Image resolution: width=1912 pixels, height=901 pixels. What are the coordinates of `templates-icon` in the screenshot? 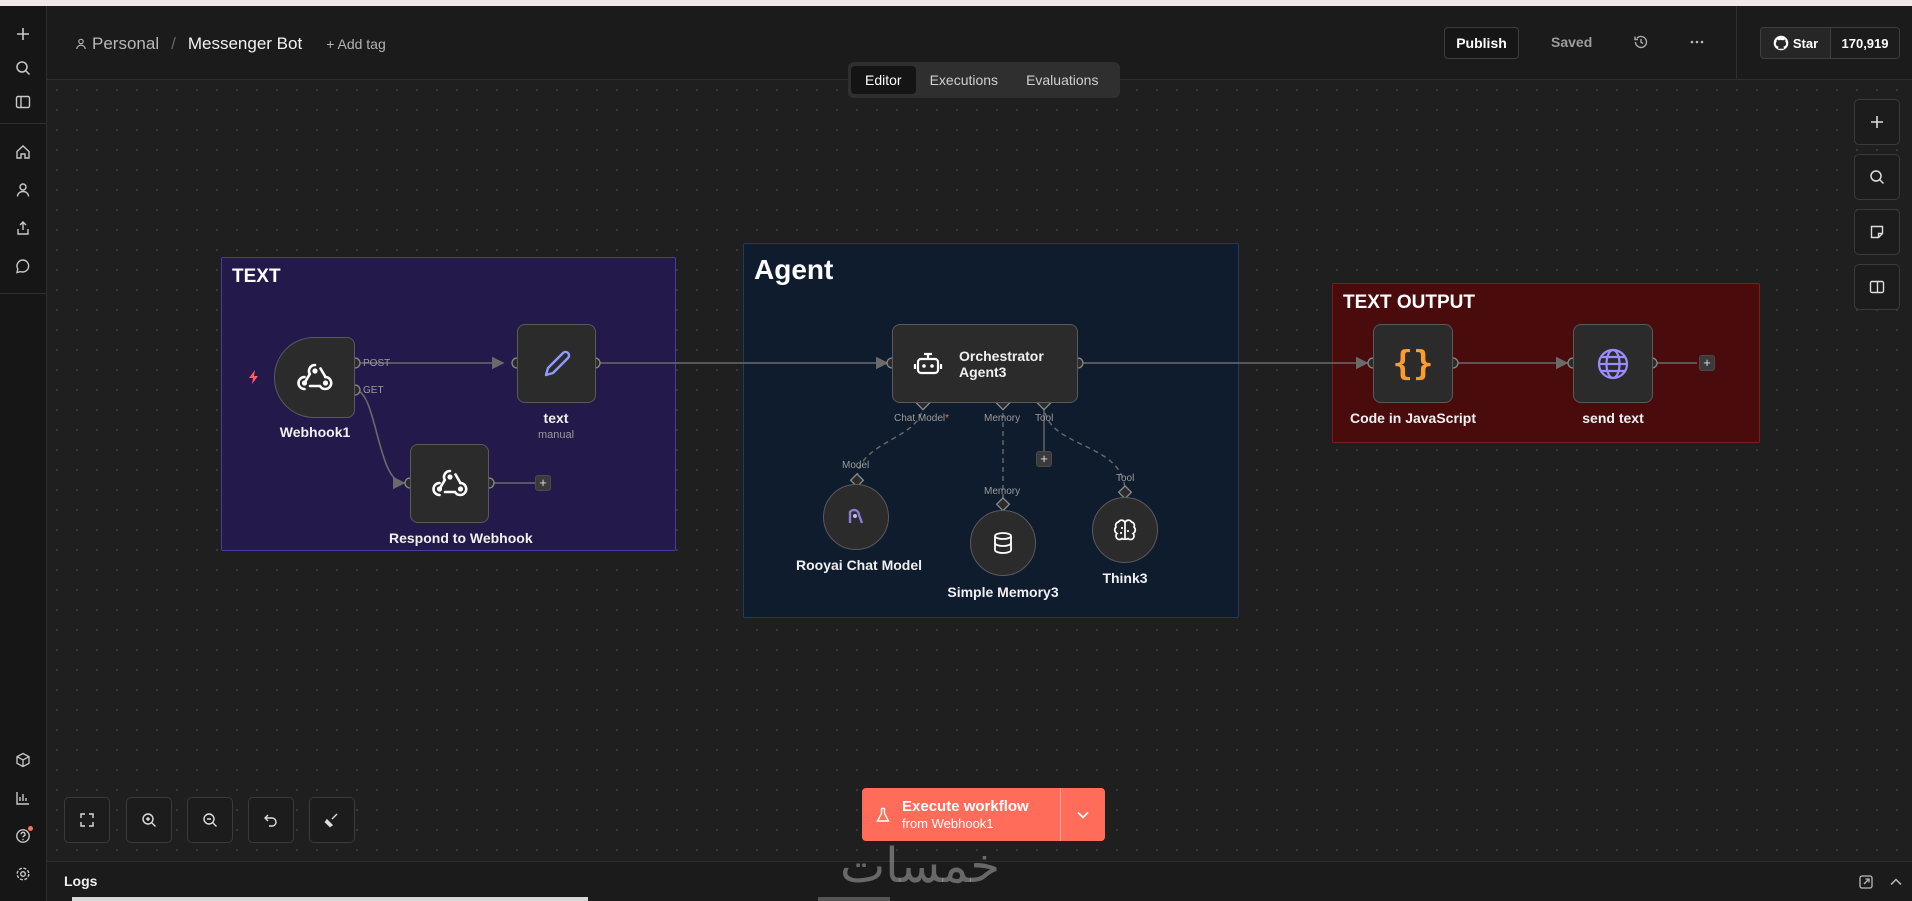 It's located at (23, 760).